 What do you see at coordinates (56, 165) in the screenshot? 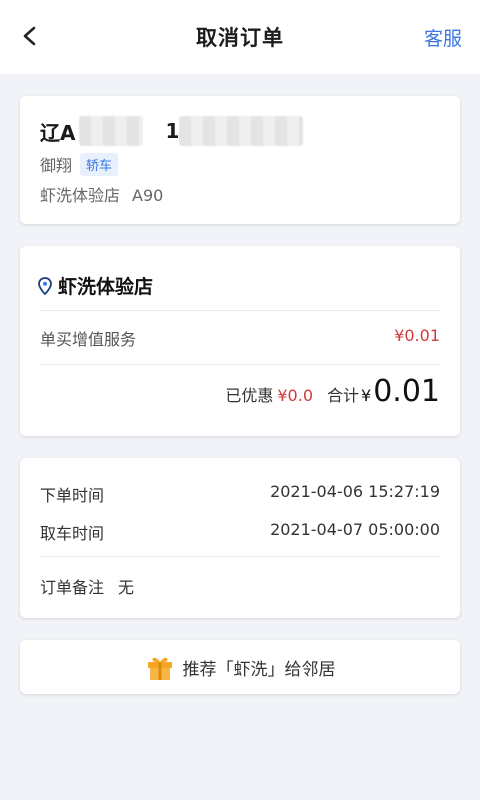
I see `vehicle-model: 御翔` at bounding box center [56, 165].